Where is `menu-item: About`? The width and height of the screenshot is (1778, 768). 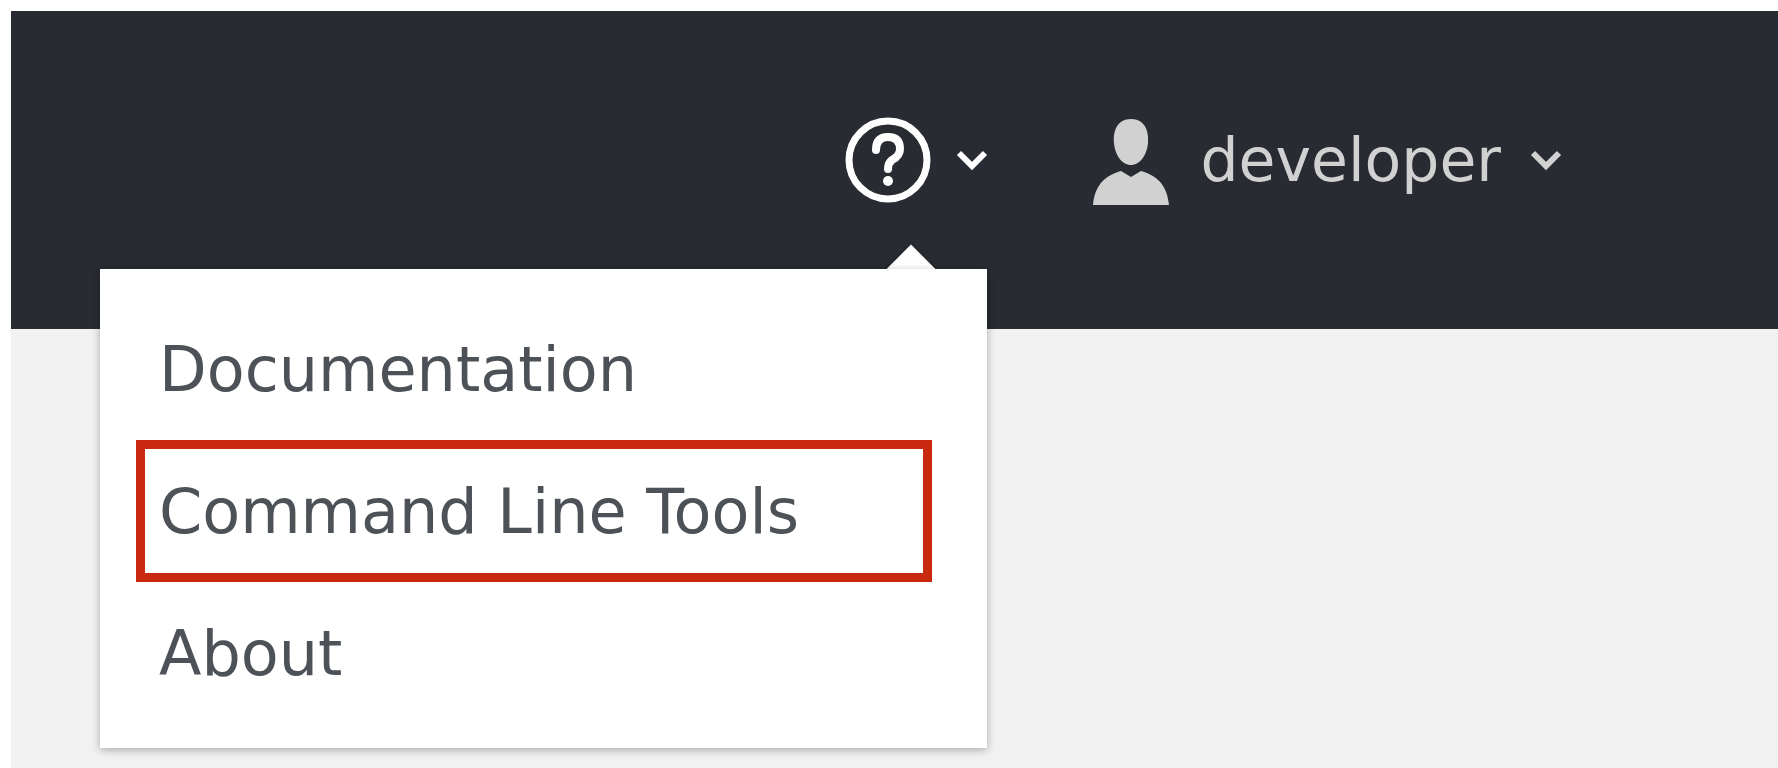
menu-item: About is located at coordinates (534, 653).